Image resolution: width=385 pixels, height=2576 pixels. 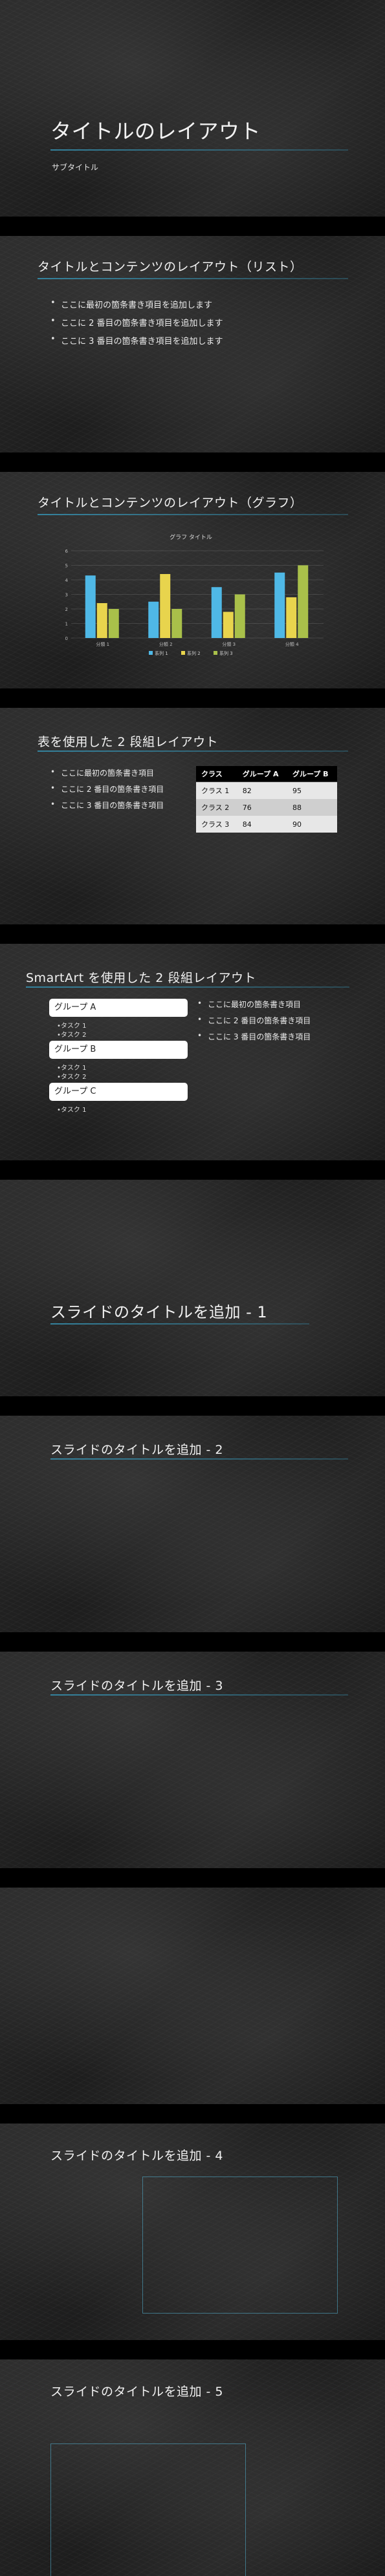 I want to click on y-tick-label: 4, so click(x=67, y=580).